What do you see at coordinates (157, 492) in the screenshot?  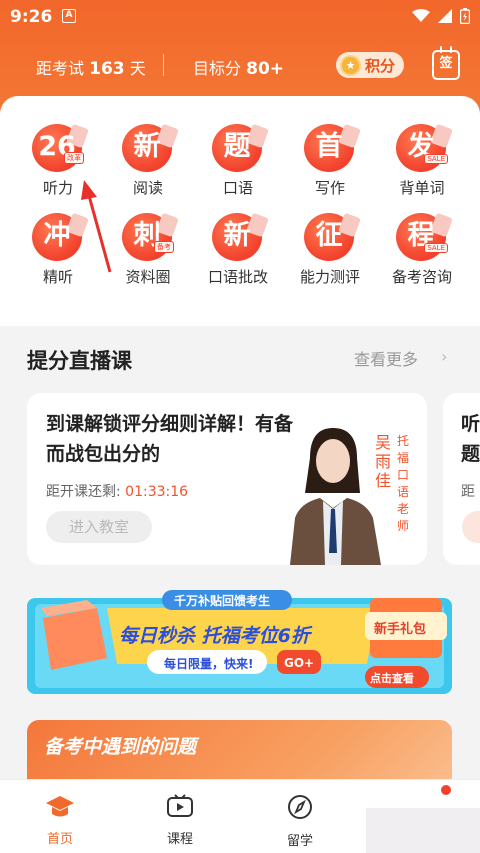 I see `countdown-value: 01:33:16` at bounding box center [157, 492].